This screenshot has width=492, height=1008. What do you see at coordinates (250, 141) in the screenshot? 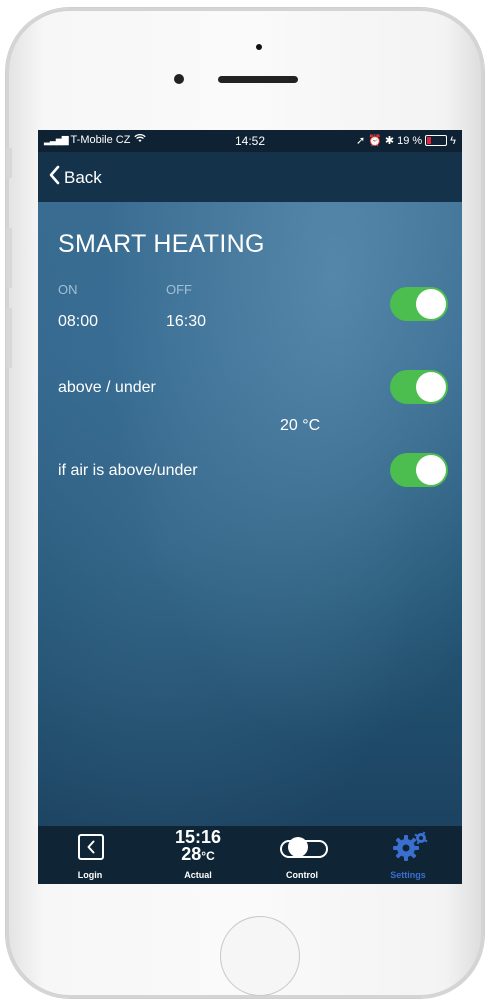
I see `status-bar: ▂▃▅▇ T-Mobile CZ 14:52 ➚ ⏰ ✱ 19 % ϟ` at bounding box center [250, 141].